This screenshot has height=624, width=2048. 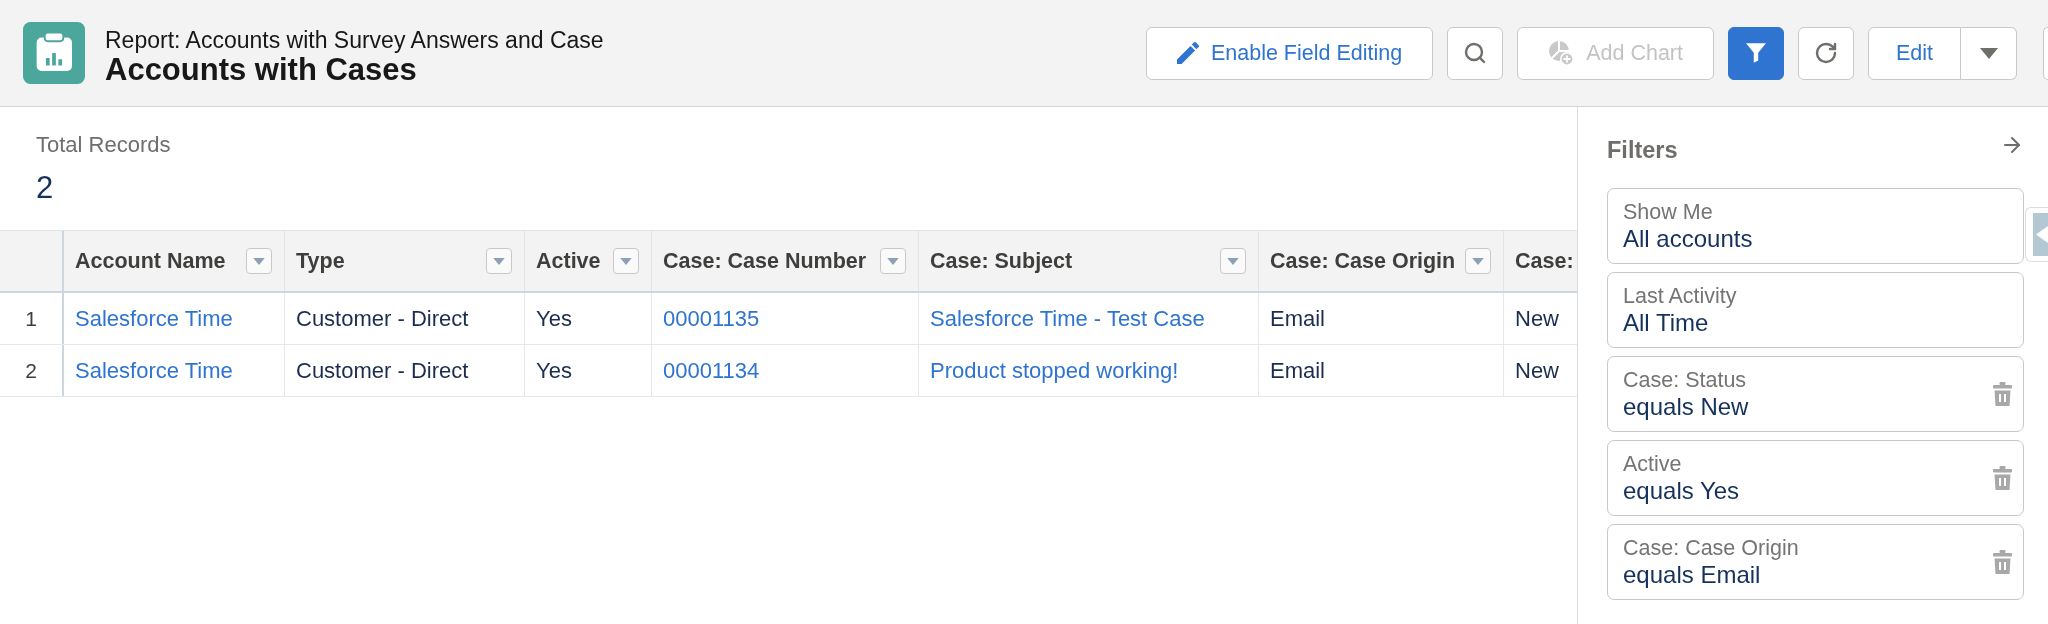 I want to click on filter-label: Active, so click(x=1652, y=464).